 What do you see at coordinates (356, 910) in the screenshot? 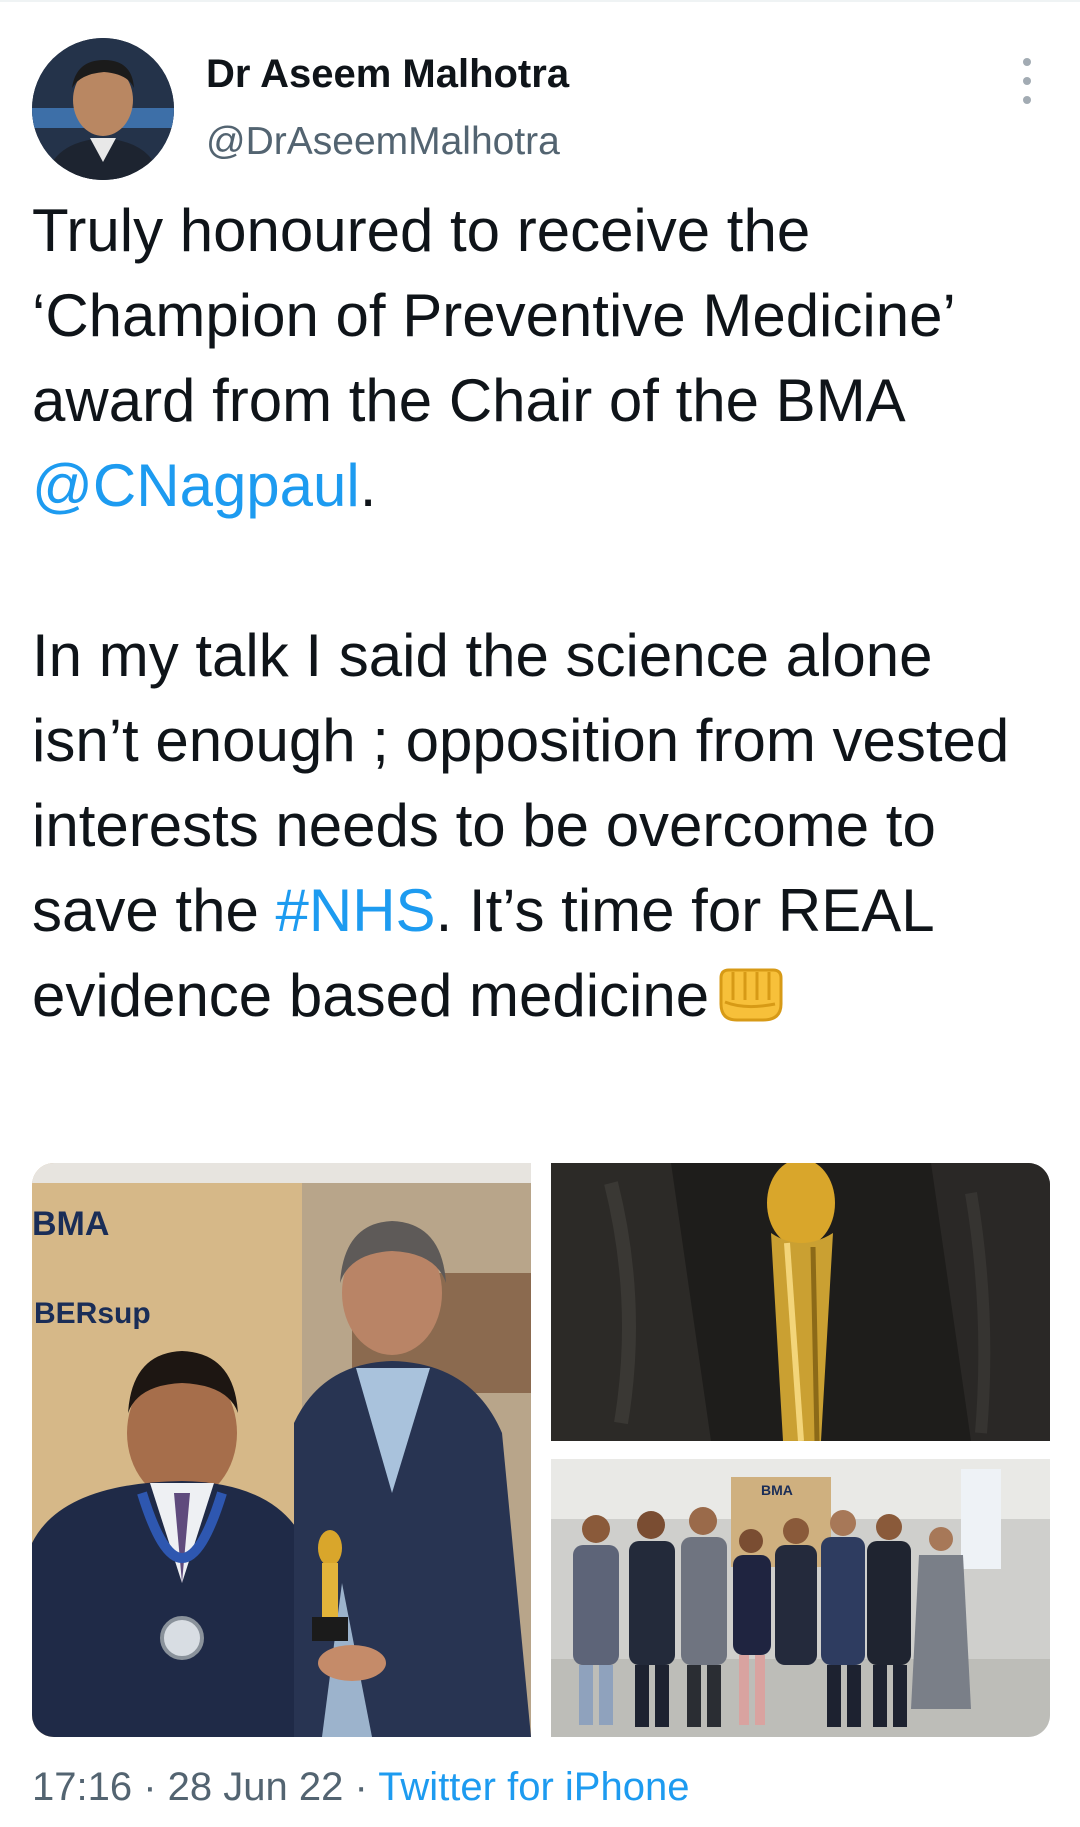
I see `hashtag-link: #NHS` at bounding box center [356, 910].